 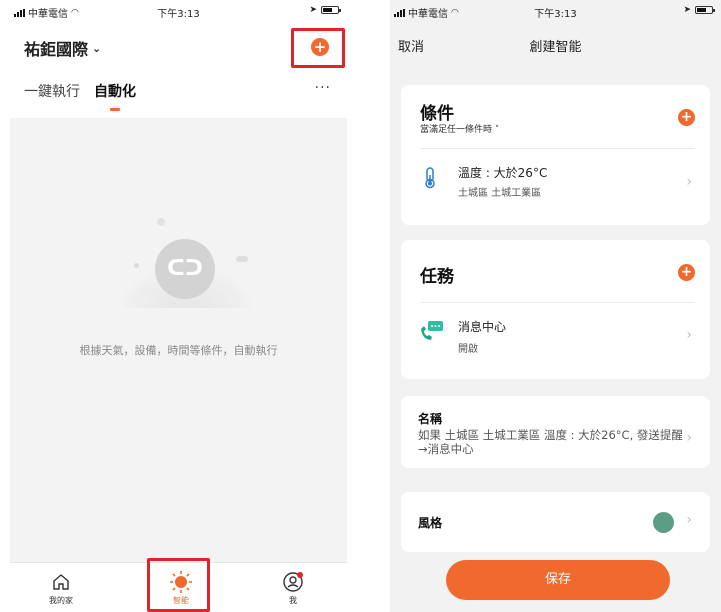 I want to click on scene-tabs: 一鍵執行 自動化, so click(x=80, y=96).